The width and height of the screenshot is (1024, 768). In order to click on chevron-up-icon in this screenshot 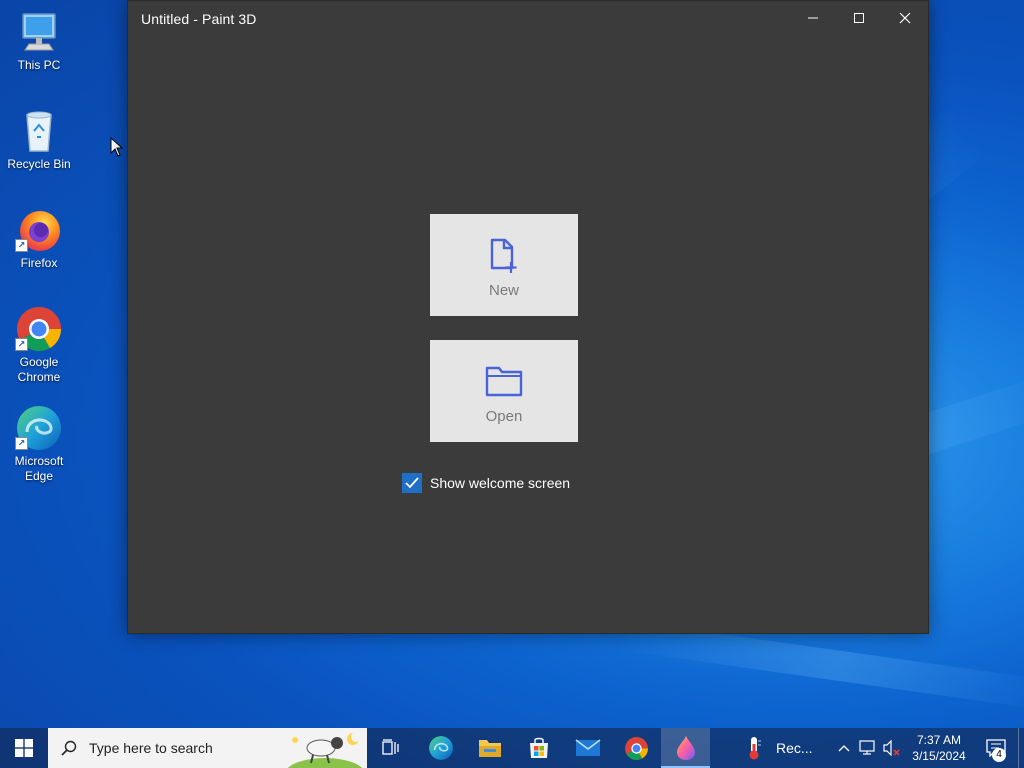, I will do `click(844, 748)`.